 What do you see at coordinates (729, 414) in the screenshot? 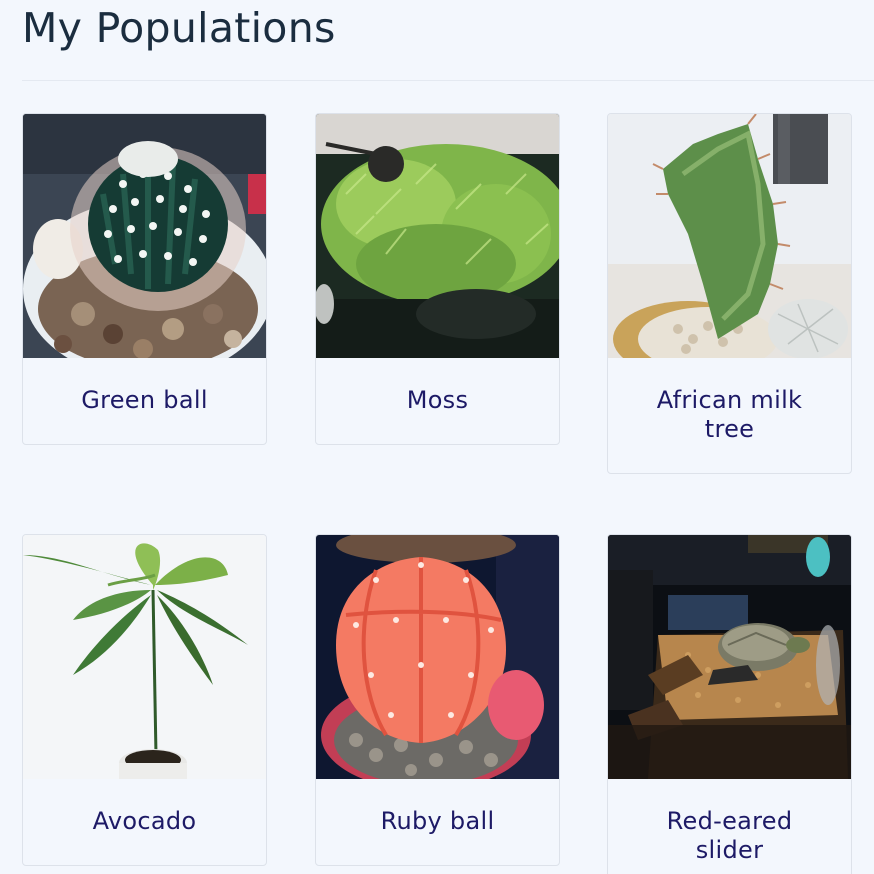
I see `population-name: African milk tree` at bounding box center [729, 414].